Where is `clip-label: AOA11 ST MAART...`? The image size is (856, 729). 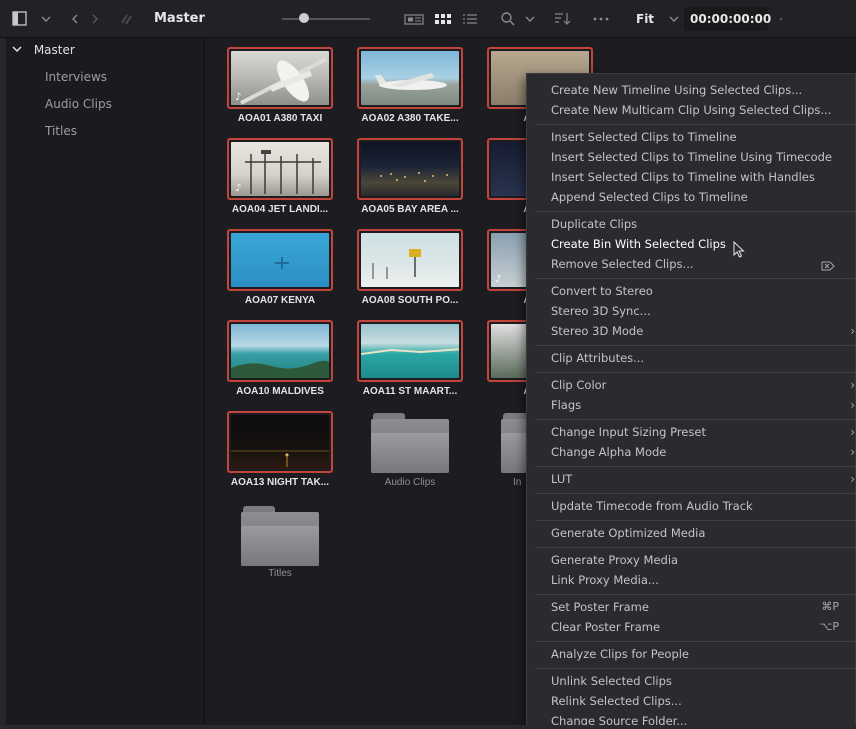 clip-label: AOA11 ST MAART... is located at coordinates (410, 391).